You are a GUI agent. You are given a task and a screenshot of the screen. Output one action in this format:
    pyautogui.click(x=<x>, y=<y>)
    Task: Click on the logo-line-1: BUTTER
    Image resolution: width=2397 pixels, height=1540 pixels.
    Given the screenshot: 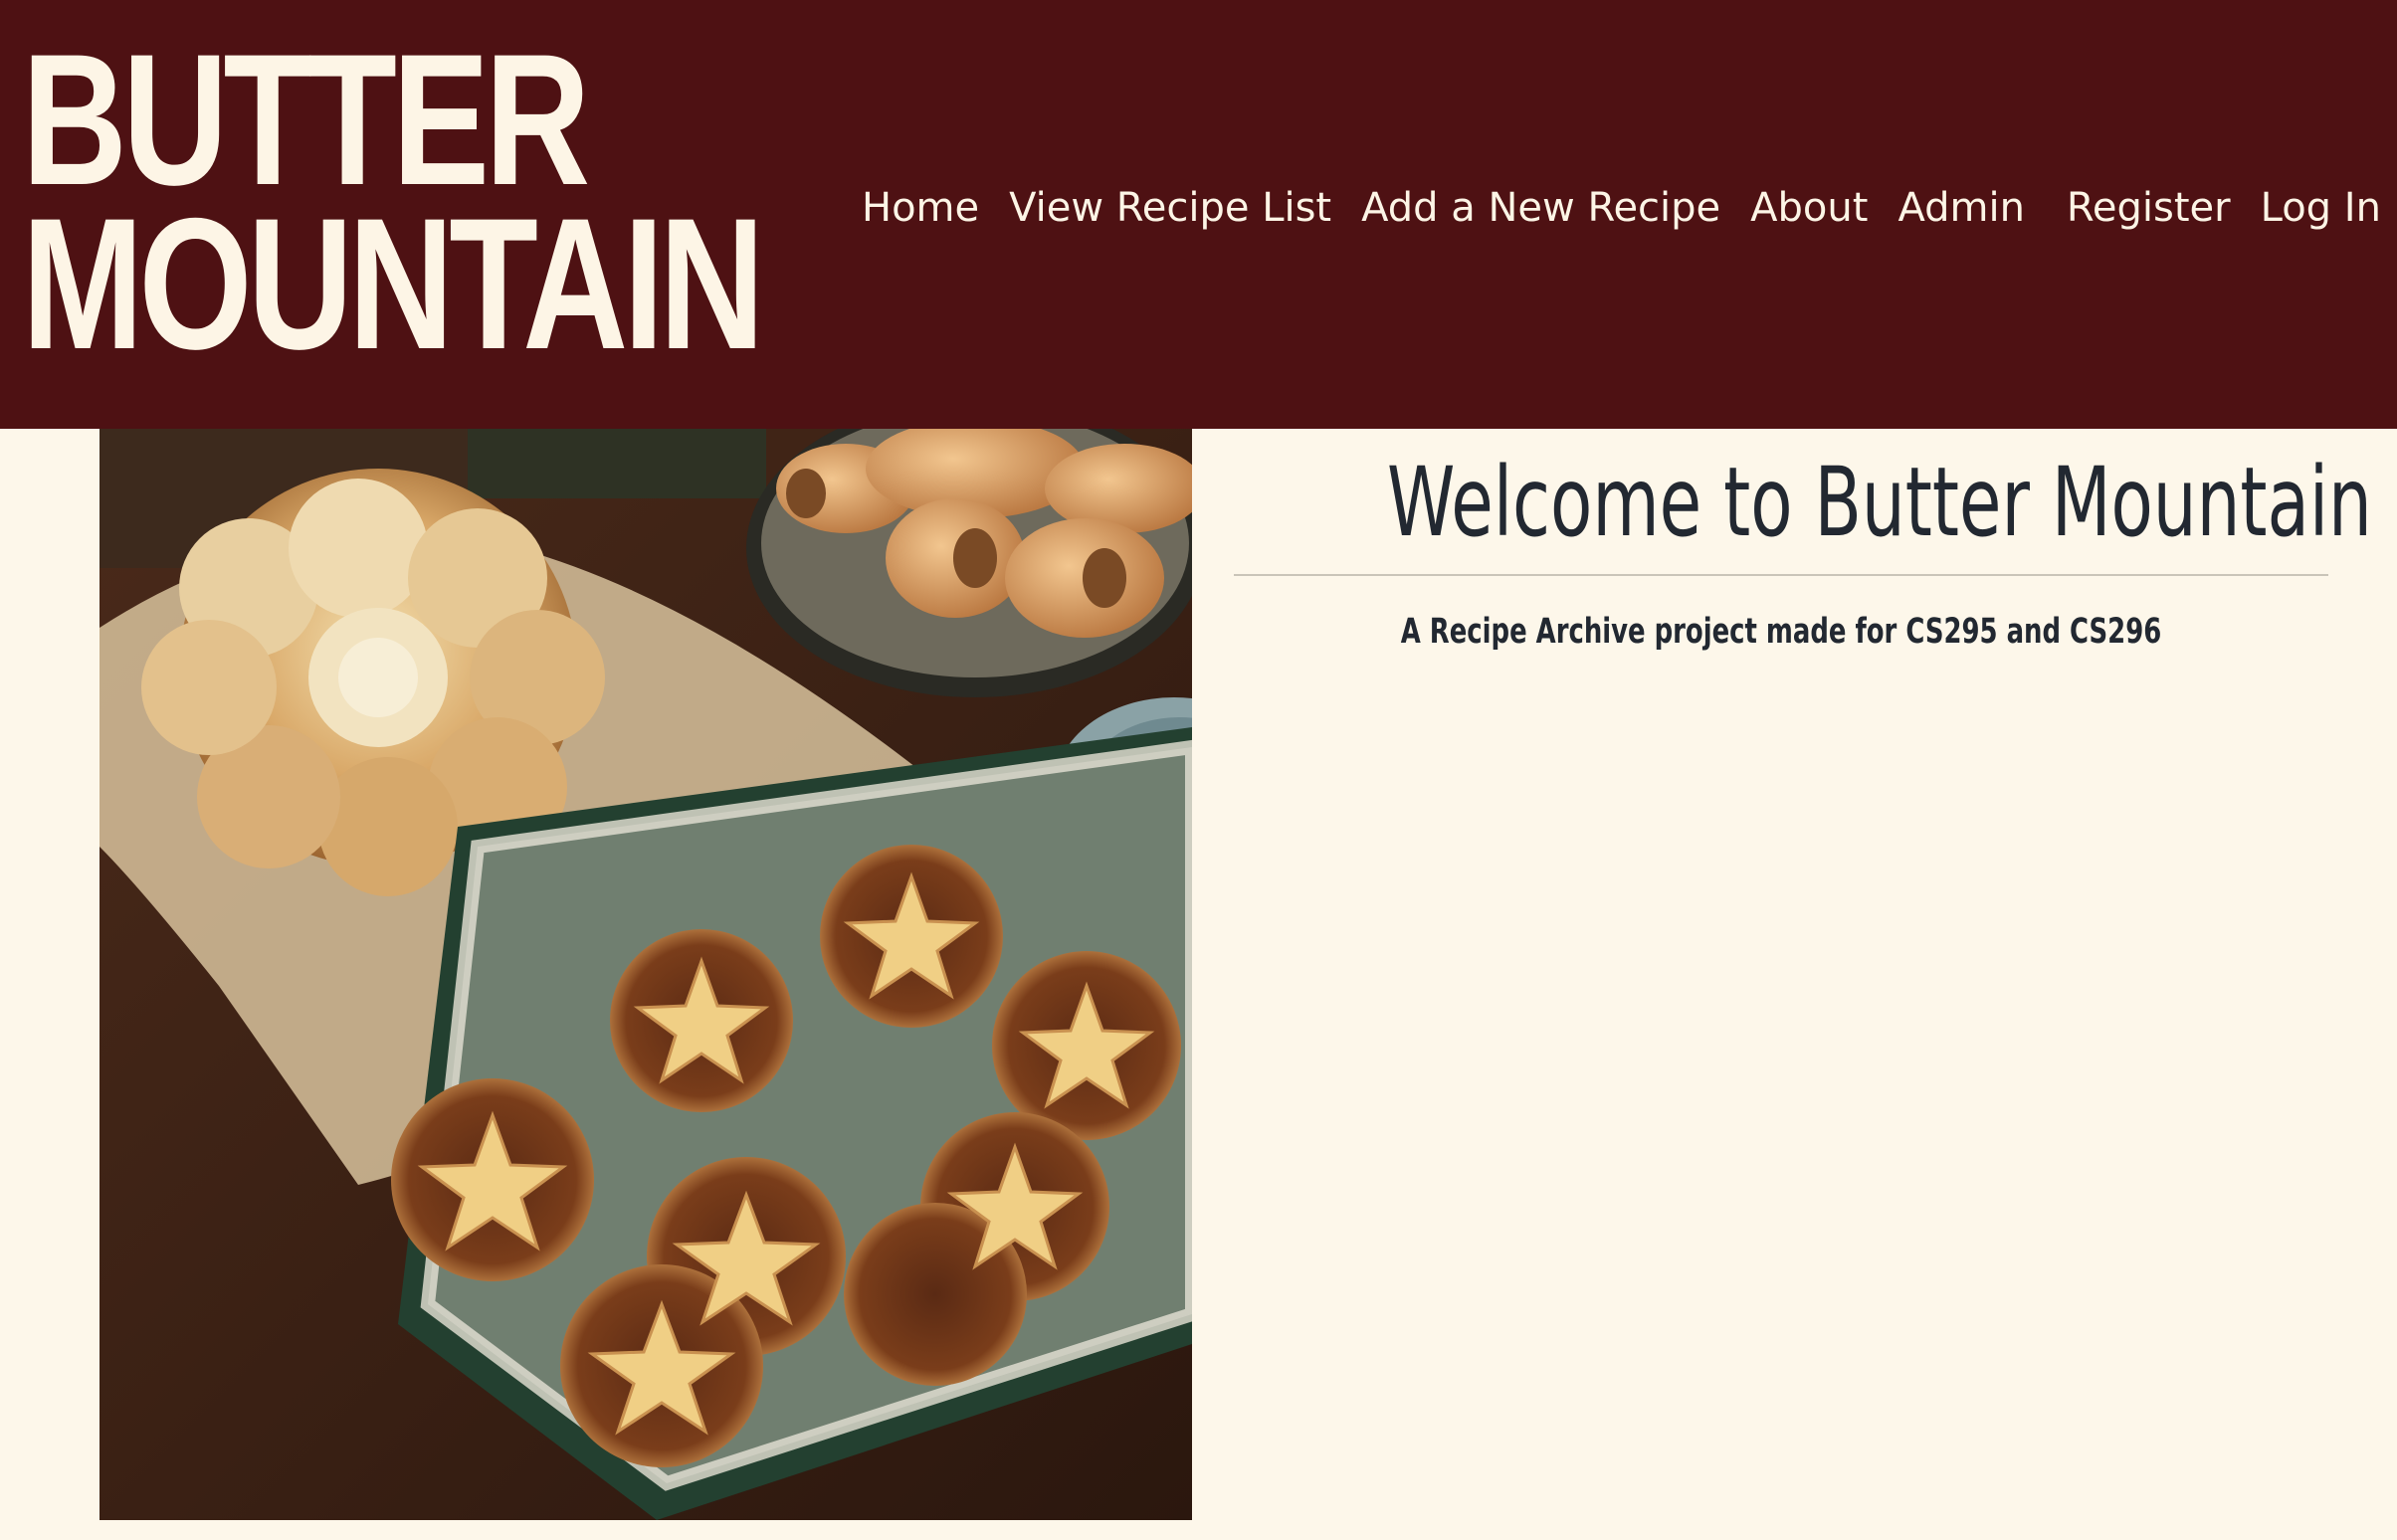 What is the action you would take?
    pyautogui.click(x=306, y=119)
    